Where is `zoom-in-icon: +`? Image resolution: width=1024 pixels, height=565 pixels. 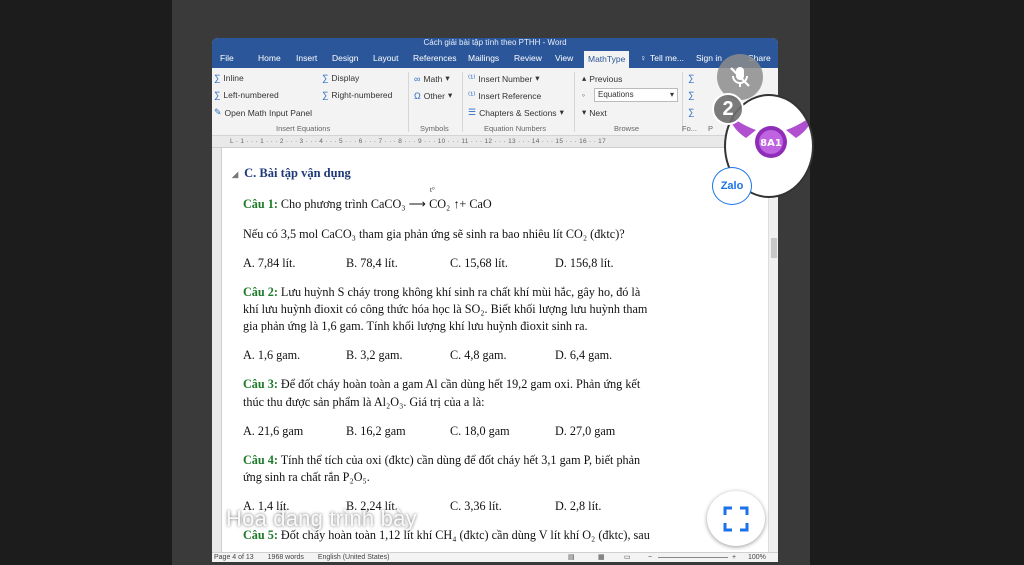 zoom-in-icon: + is located at coordinates (734, 557).